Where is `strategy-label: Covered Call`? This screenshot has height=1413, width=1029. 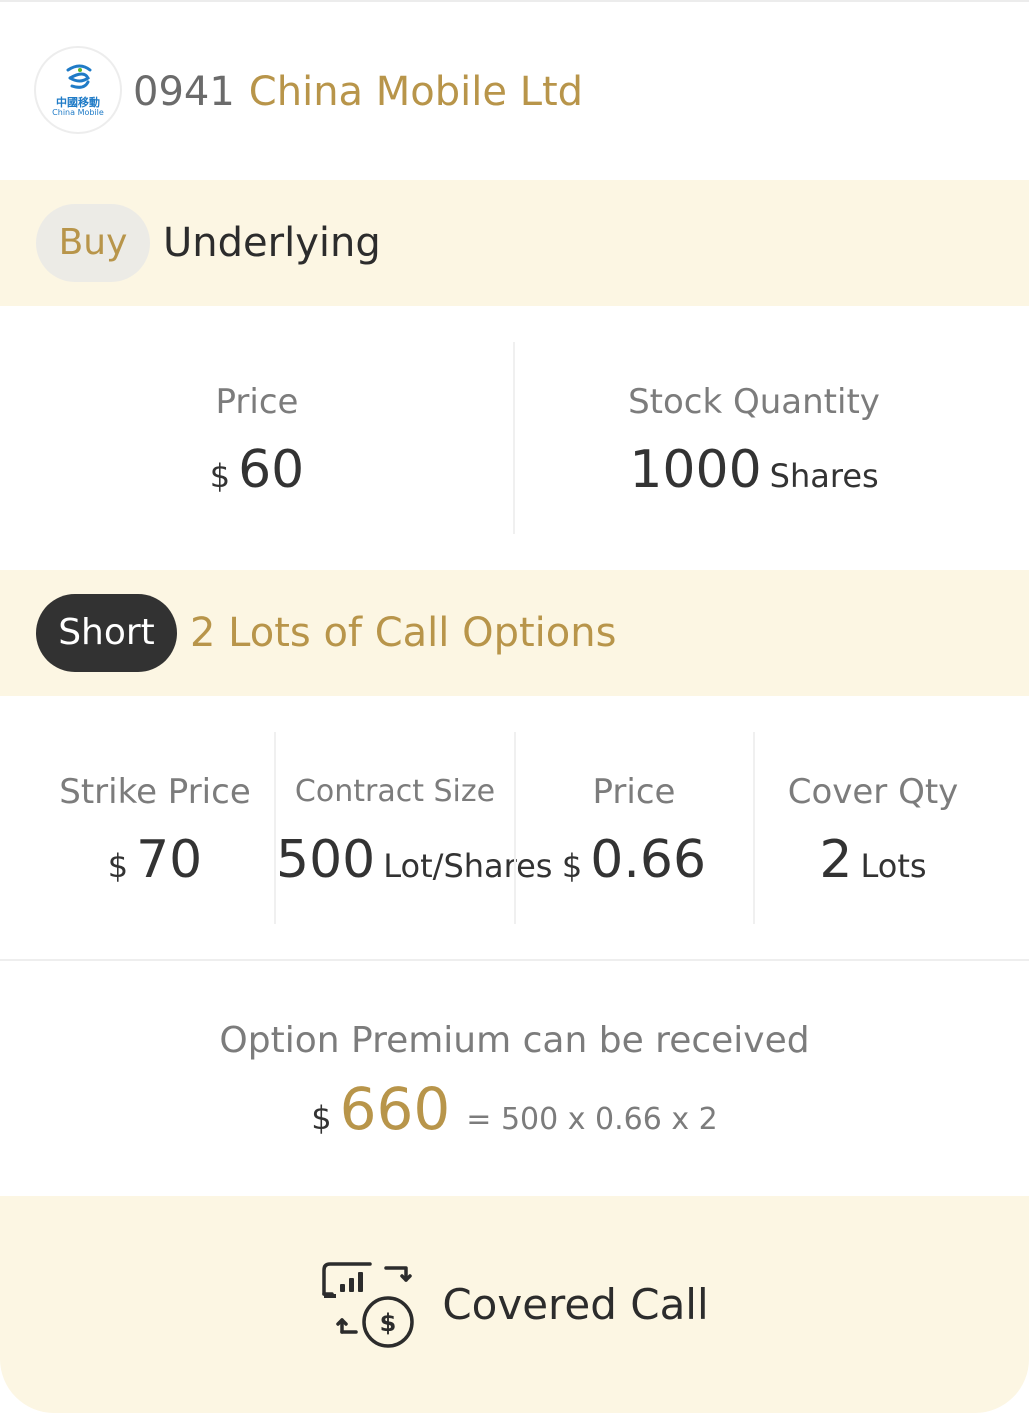 strategy-label: Covered Call is located at coordinates (575, 1304).